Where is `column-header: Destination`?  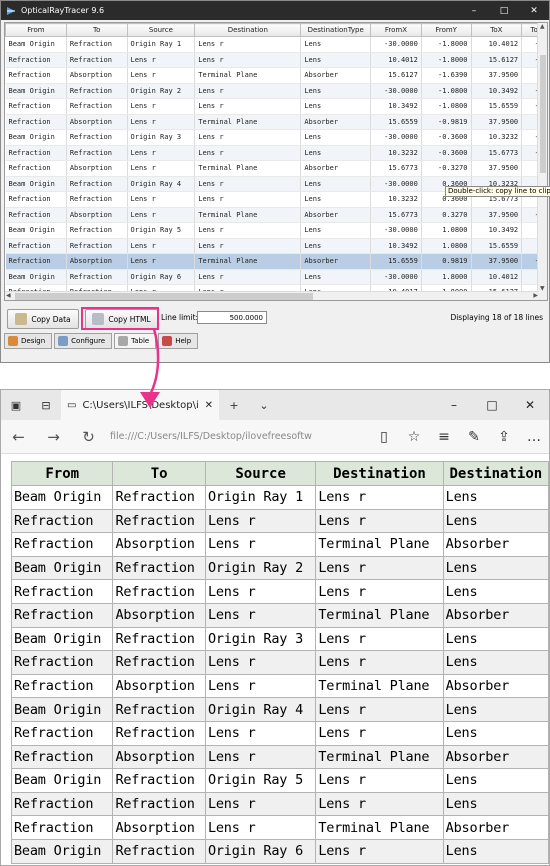
column-header: Destination is located at coordinates (248, 30).